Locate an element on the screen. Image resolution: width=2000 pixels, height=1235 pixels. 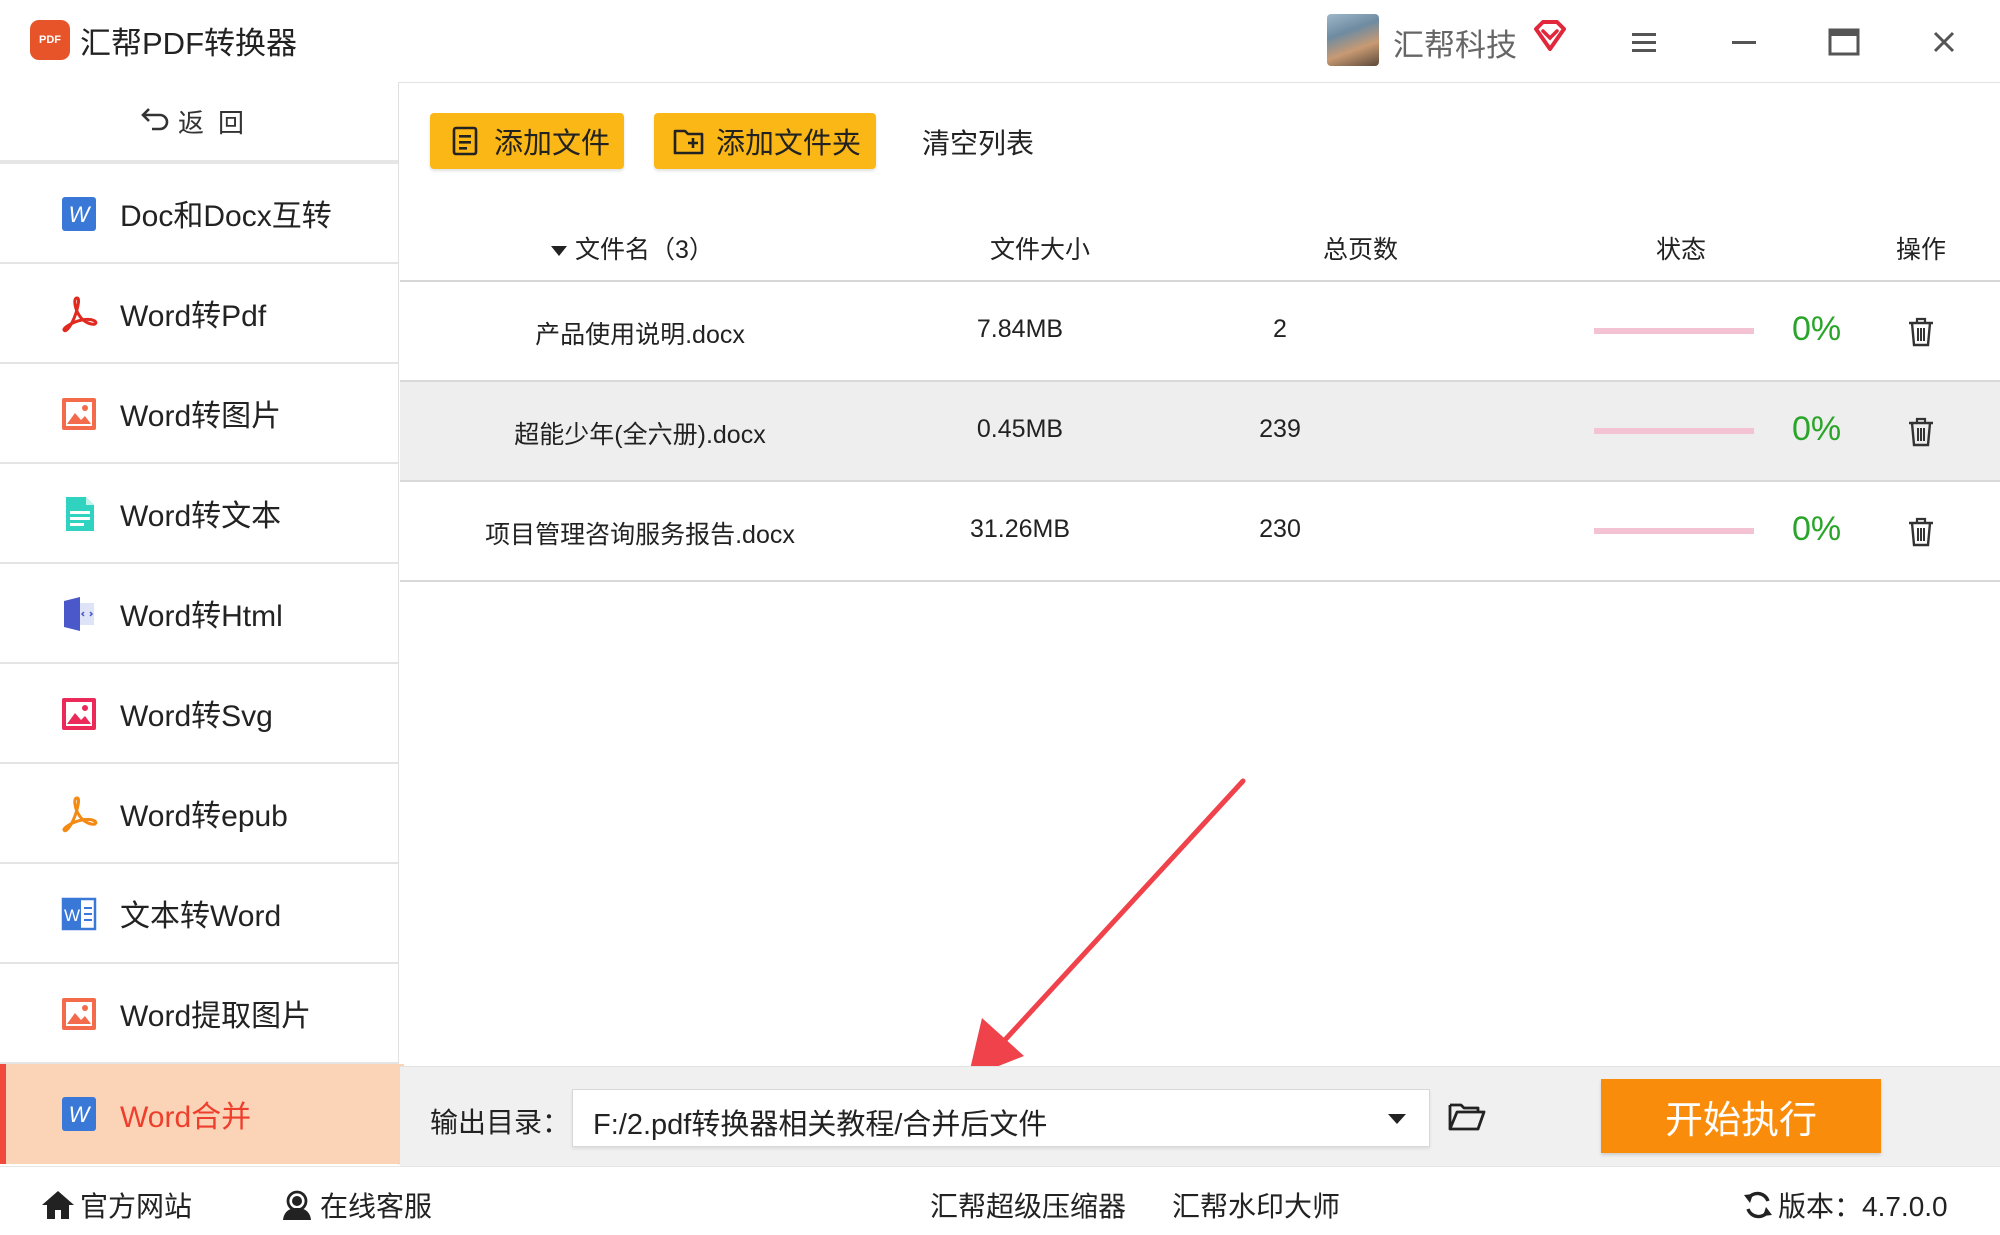
customer-service-icon is located at coordinates (297, 1205).